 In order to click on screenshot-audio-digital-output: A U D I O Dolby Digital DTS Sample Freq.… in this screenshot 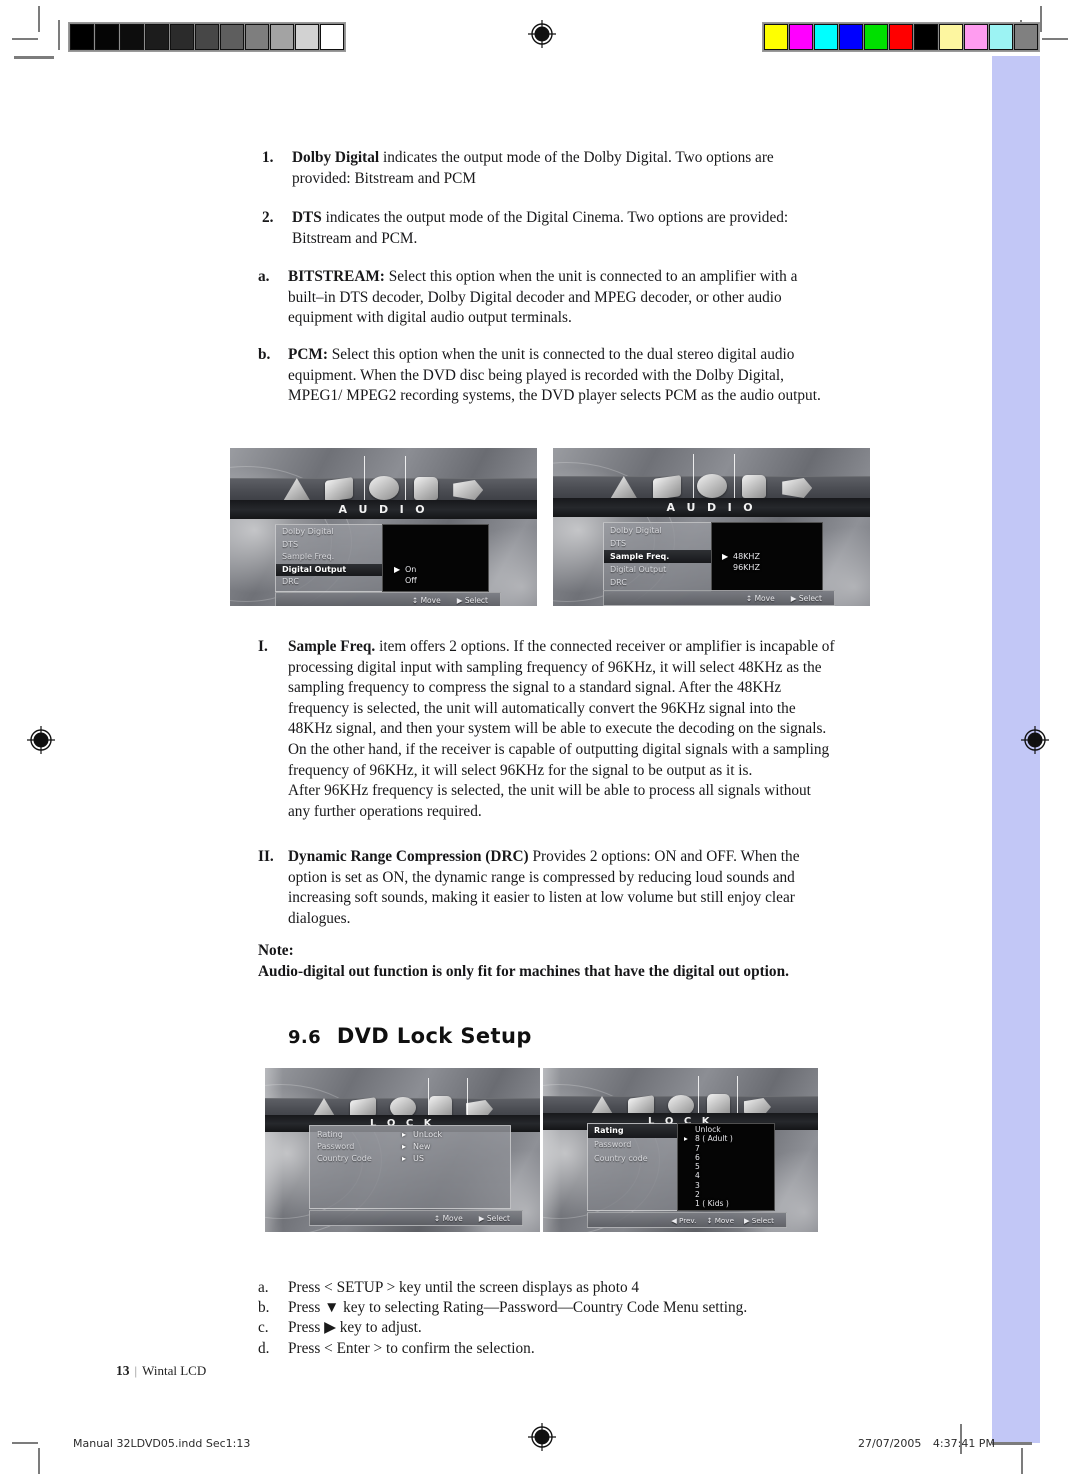, I will do `click(383, 527)`.